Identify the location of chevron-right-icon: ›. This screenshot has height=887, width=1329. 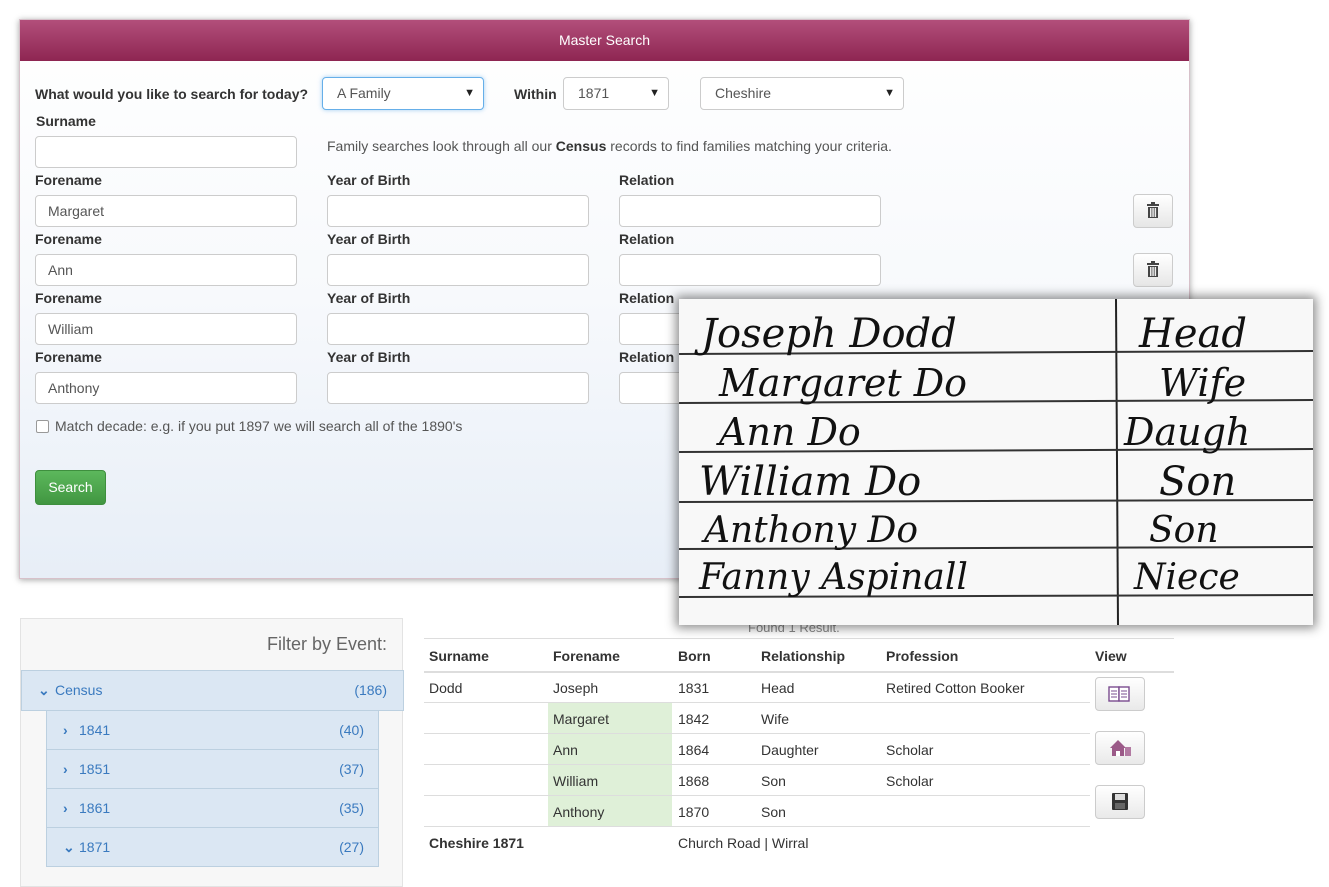
(65, 769).